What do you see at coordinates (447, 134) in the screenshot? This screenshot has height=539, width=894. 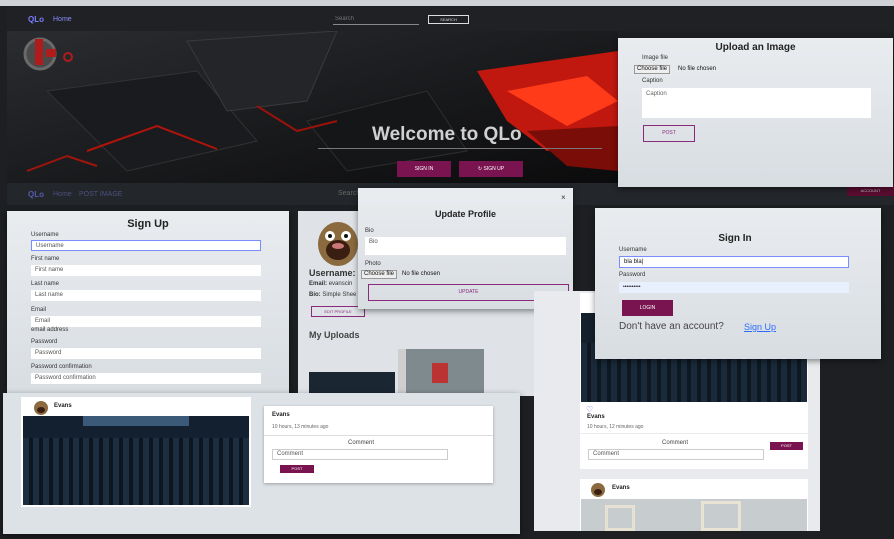 I see `hero-title: Welcome to QLo` at bounding box center [447, 134].